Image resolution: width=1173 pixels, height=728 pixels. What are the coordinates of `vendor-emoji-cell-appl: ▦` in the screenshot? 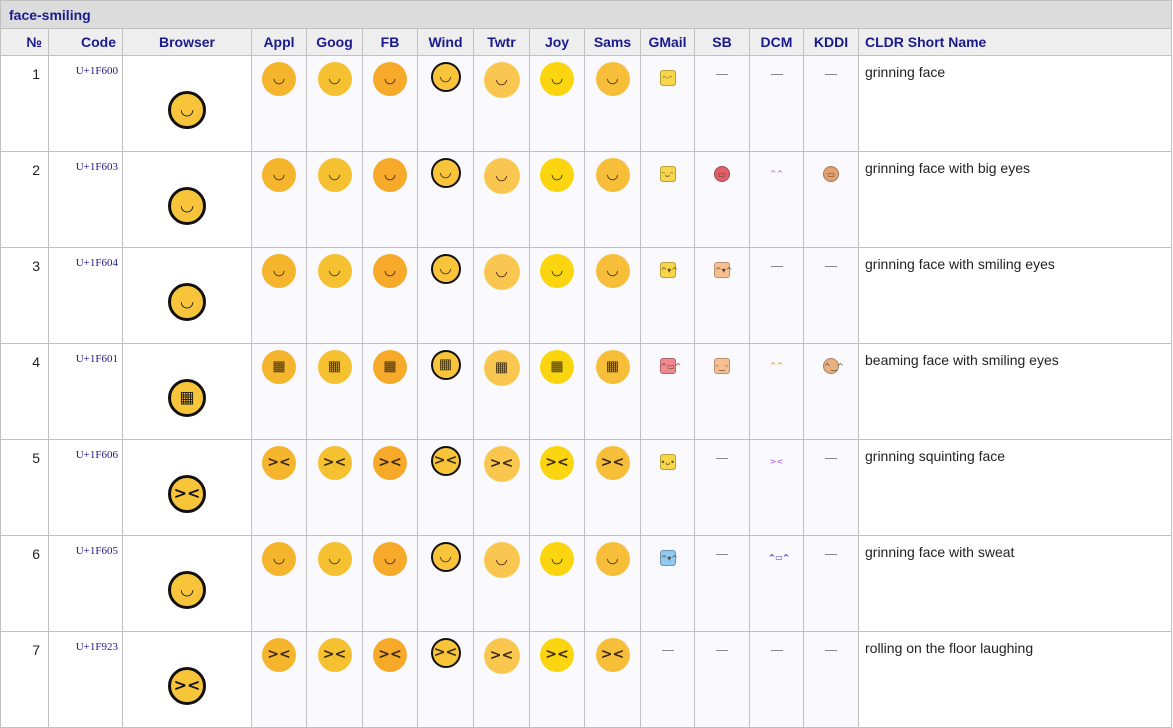 It's located at (279, 391).